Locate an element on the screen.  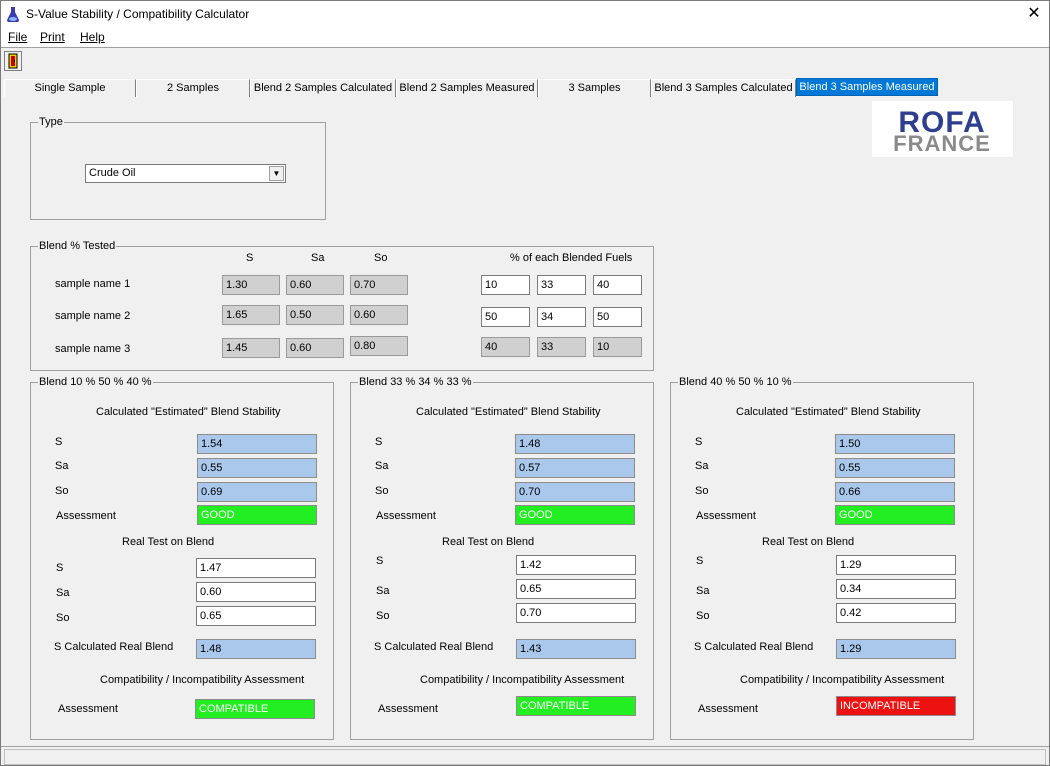
blend-panel-1-title: Blend 10 % 50 % 40 % is located at coordinates (95, 382).